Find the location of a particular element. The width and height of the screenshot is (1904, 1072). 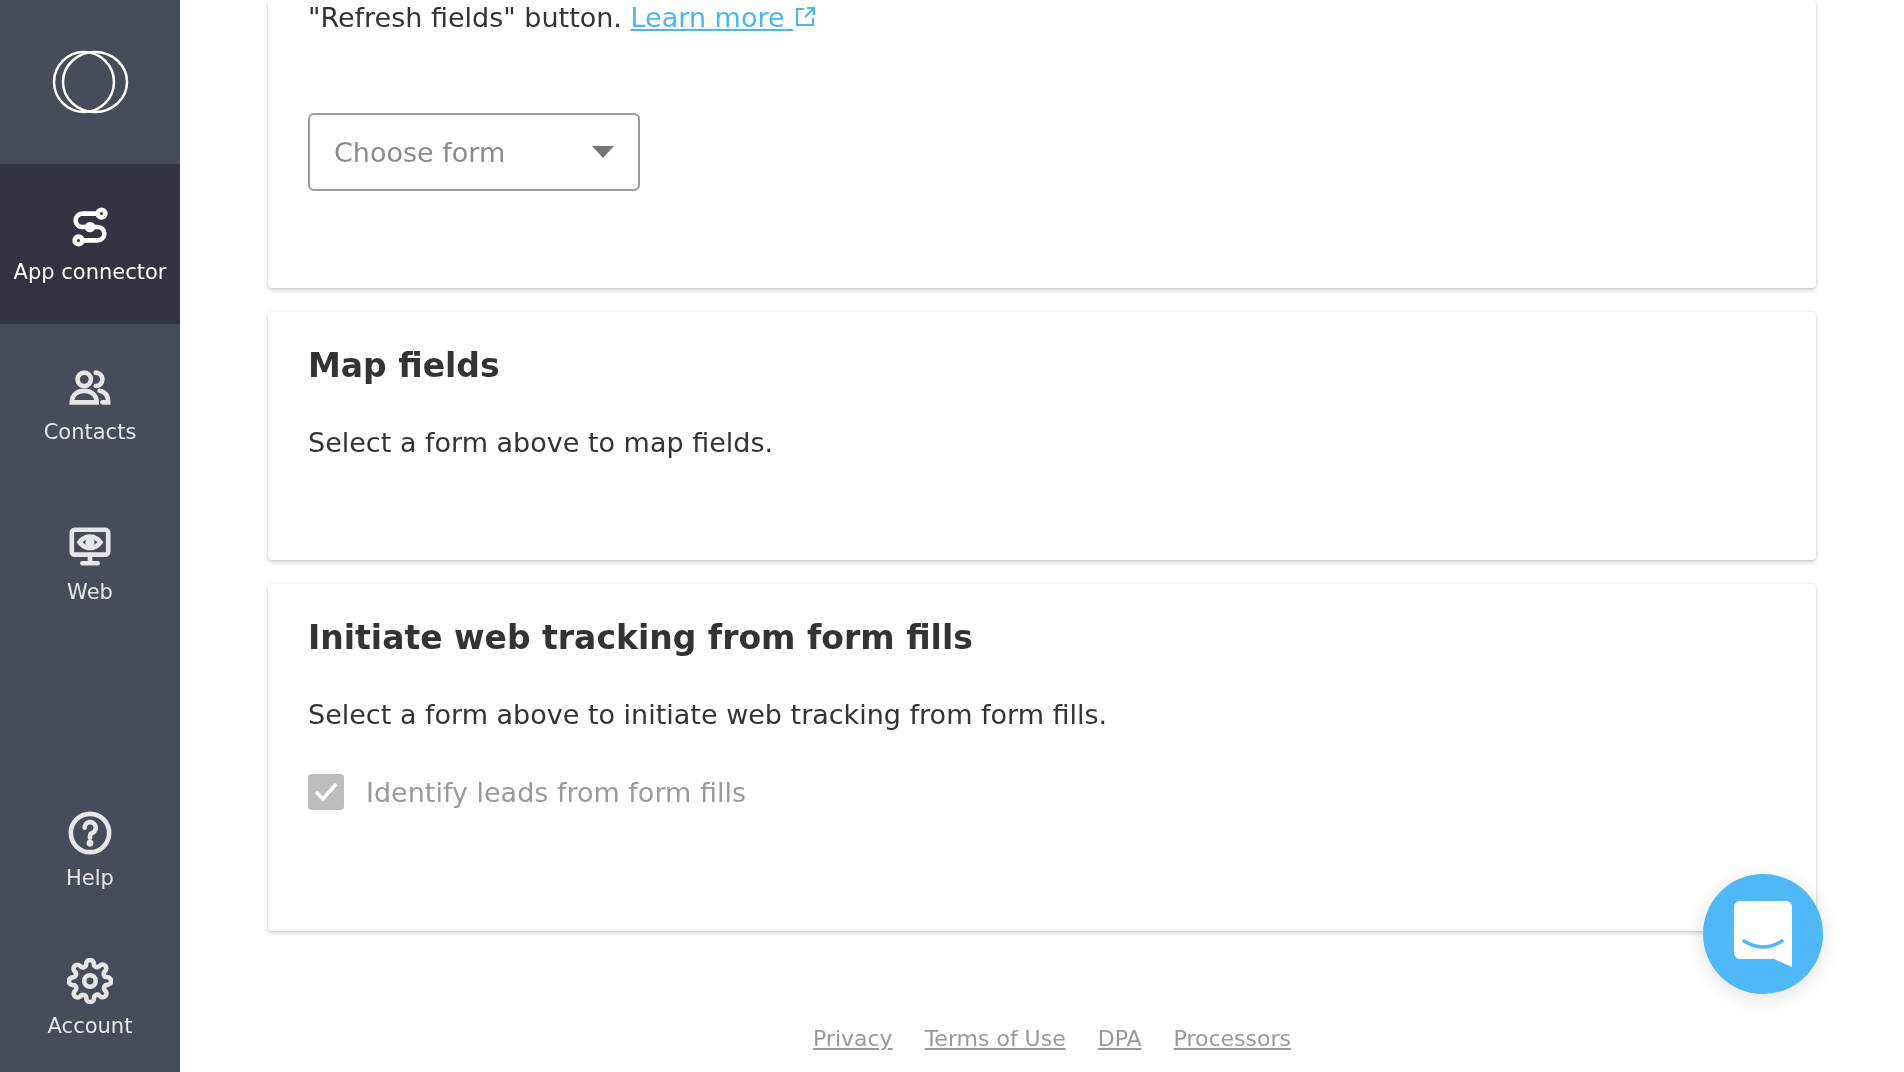

sidebar-item: Account is located at coordinates (90, 998).